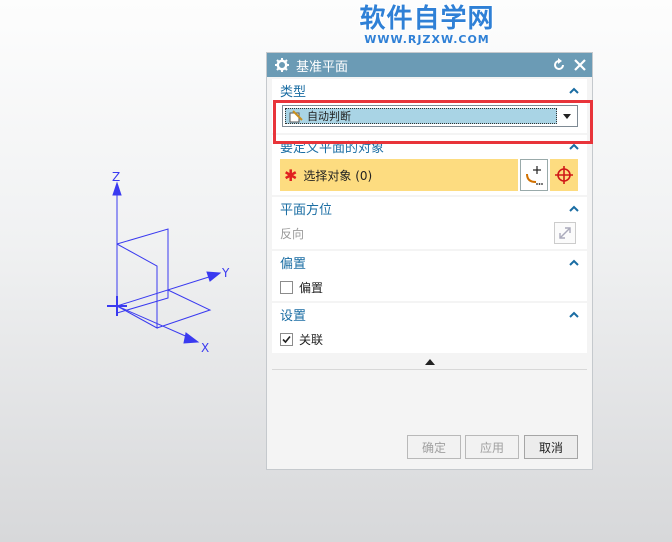 The width and height of the screenshot is (672, 542). I want to click on dialog-button-row: 确定 应用 取消, so click(429, 448).